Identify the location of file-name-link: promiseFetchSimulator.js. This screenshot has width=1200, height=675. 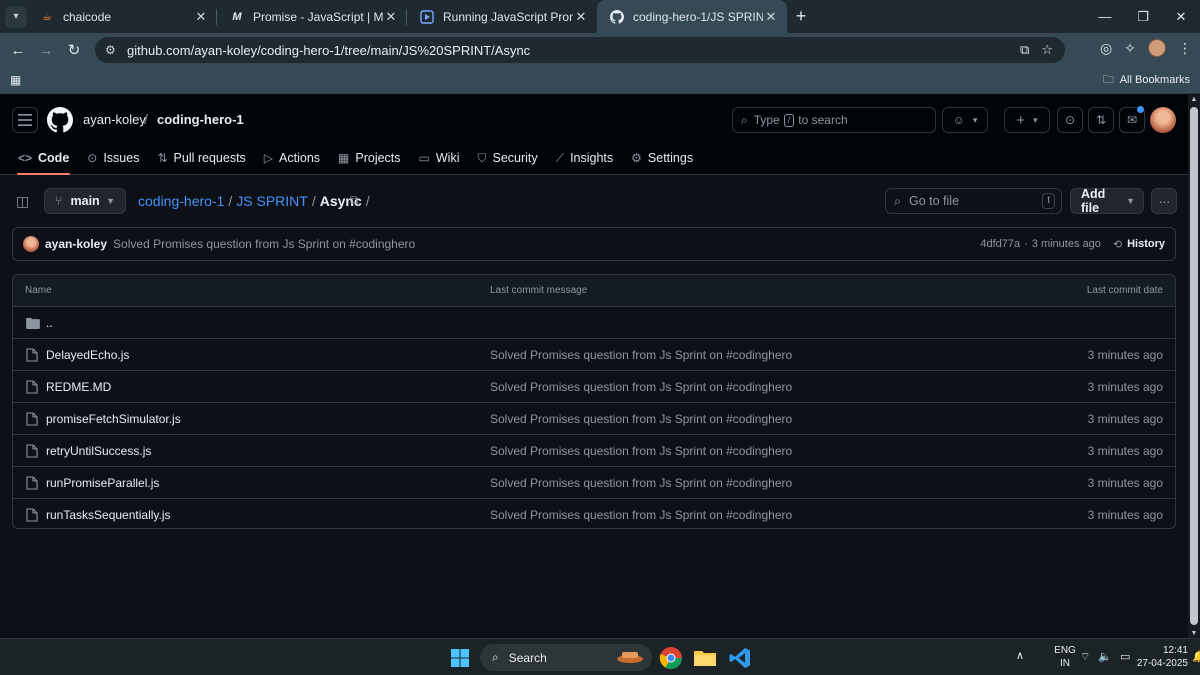
(113, 419).